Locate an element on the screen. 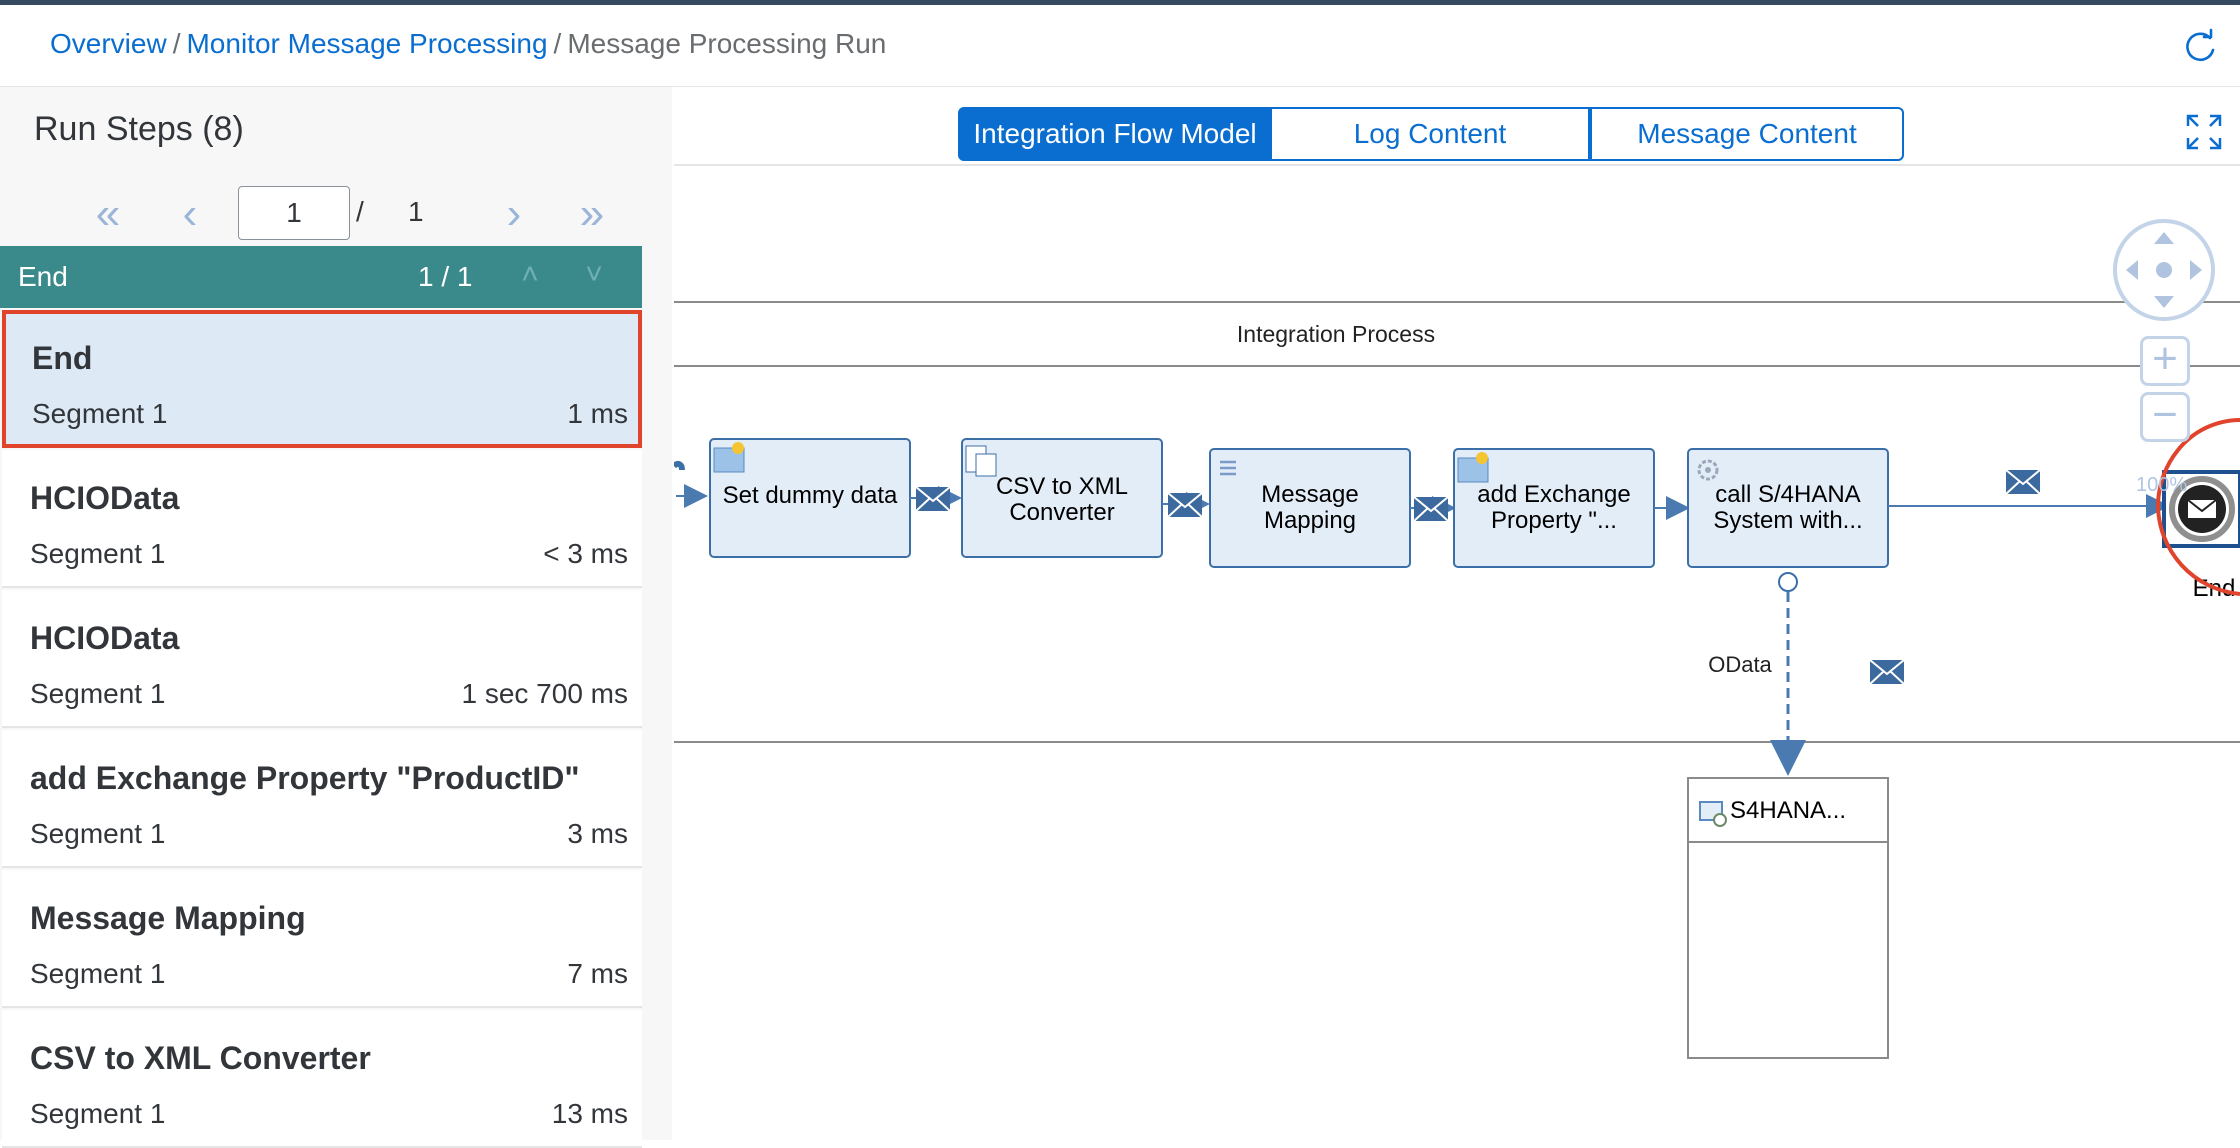 Image resolution: width=2240 pixels, height=1148 pixels. run-step-duration: 3 ms is located at coordinates (597, 833).